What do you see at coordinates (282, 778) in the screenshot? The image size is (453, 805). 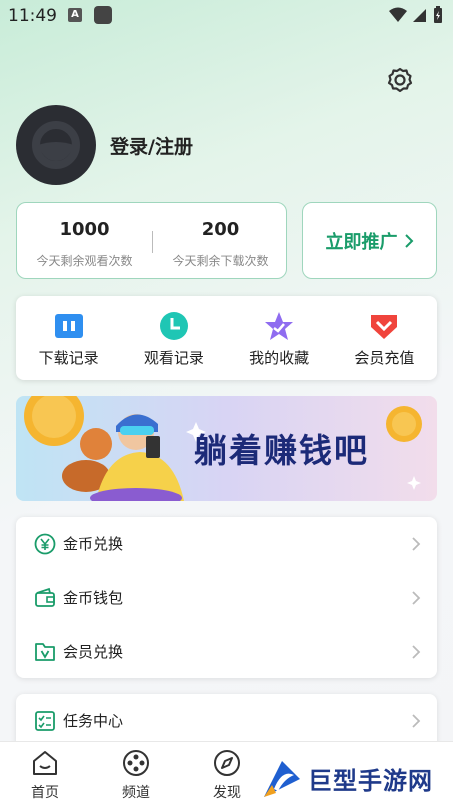 I see `watermark-logo-icon` at bounding box center [282, 778].